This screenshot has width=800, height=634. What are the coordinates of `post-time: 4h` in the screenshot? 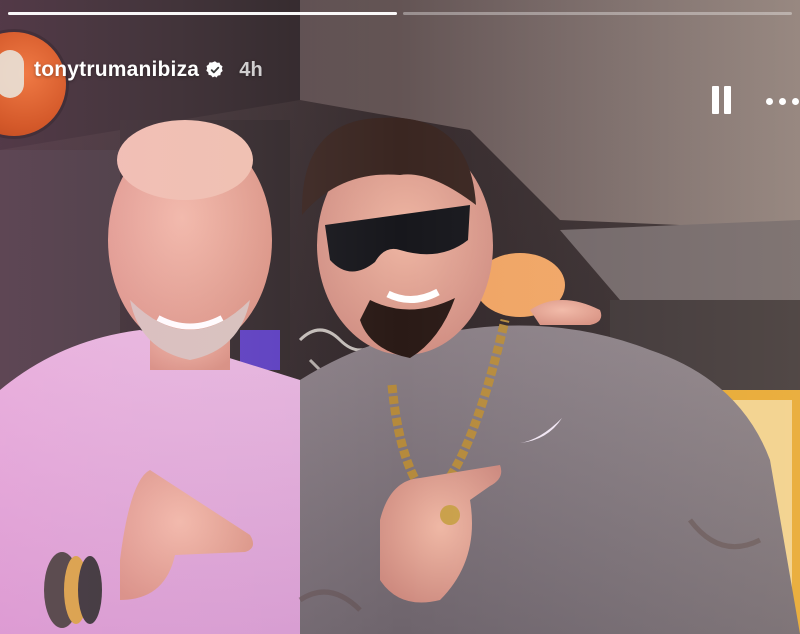 It's located at (251, 69).